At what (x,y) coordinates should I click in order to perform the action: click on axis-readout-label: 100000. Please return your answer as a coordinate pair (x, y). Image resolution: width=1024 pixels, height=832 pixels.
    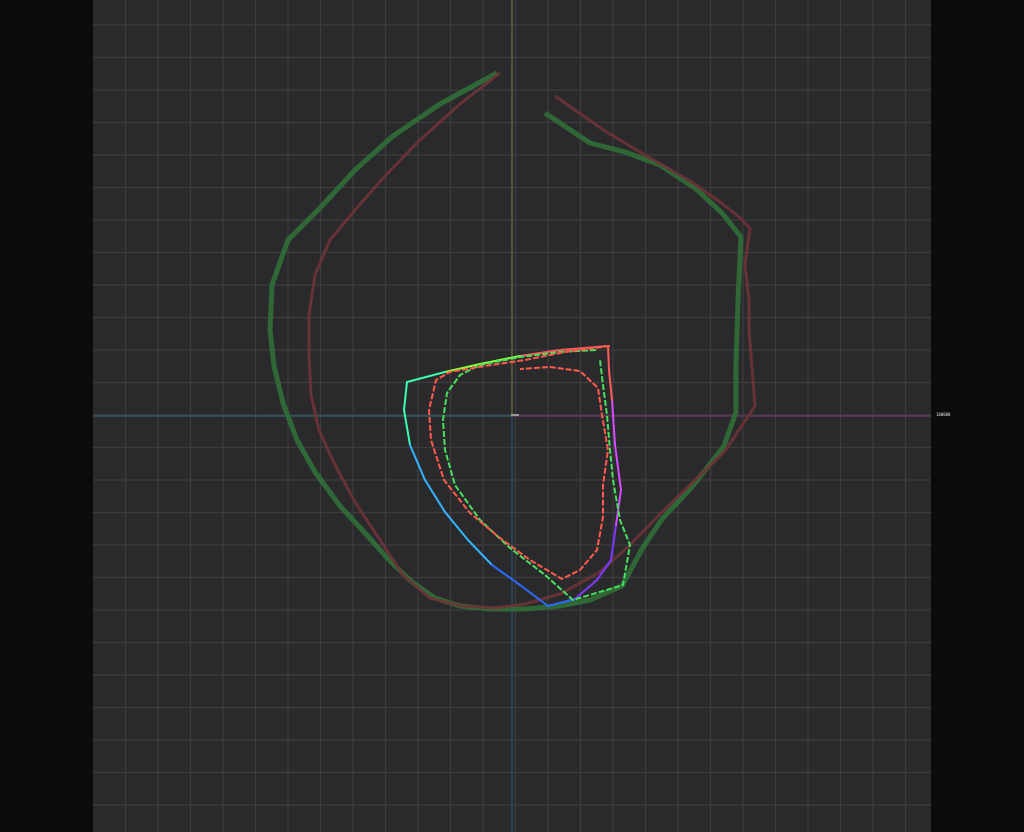
    Looking at the image, I should click on (943, 414).